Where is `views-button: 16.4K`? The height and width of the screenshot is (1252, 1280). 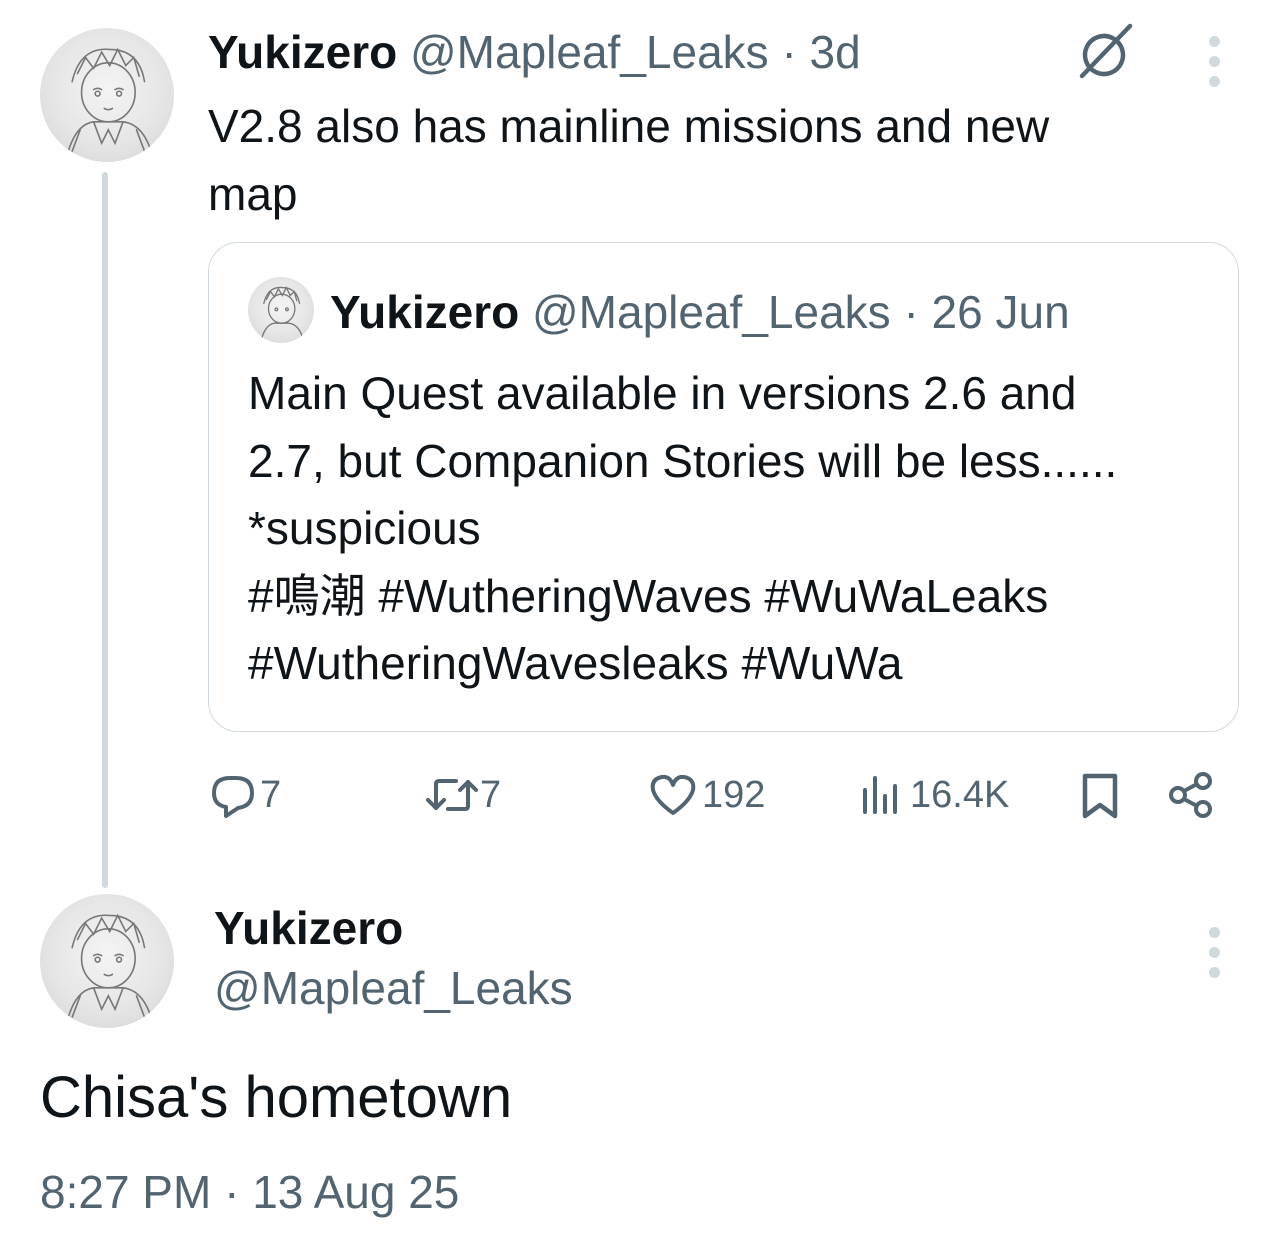
views-button: 16.4K is located at coordinates (933, 795).